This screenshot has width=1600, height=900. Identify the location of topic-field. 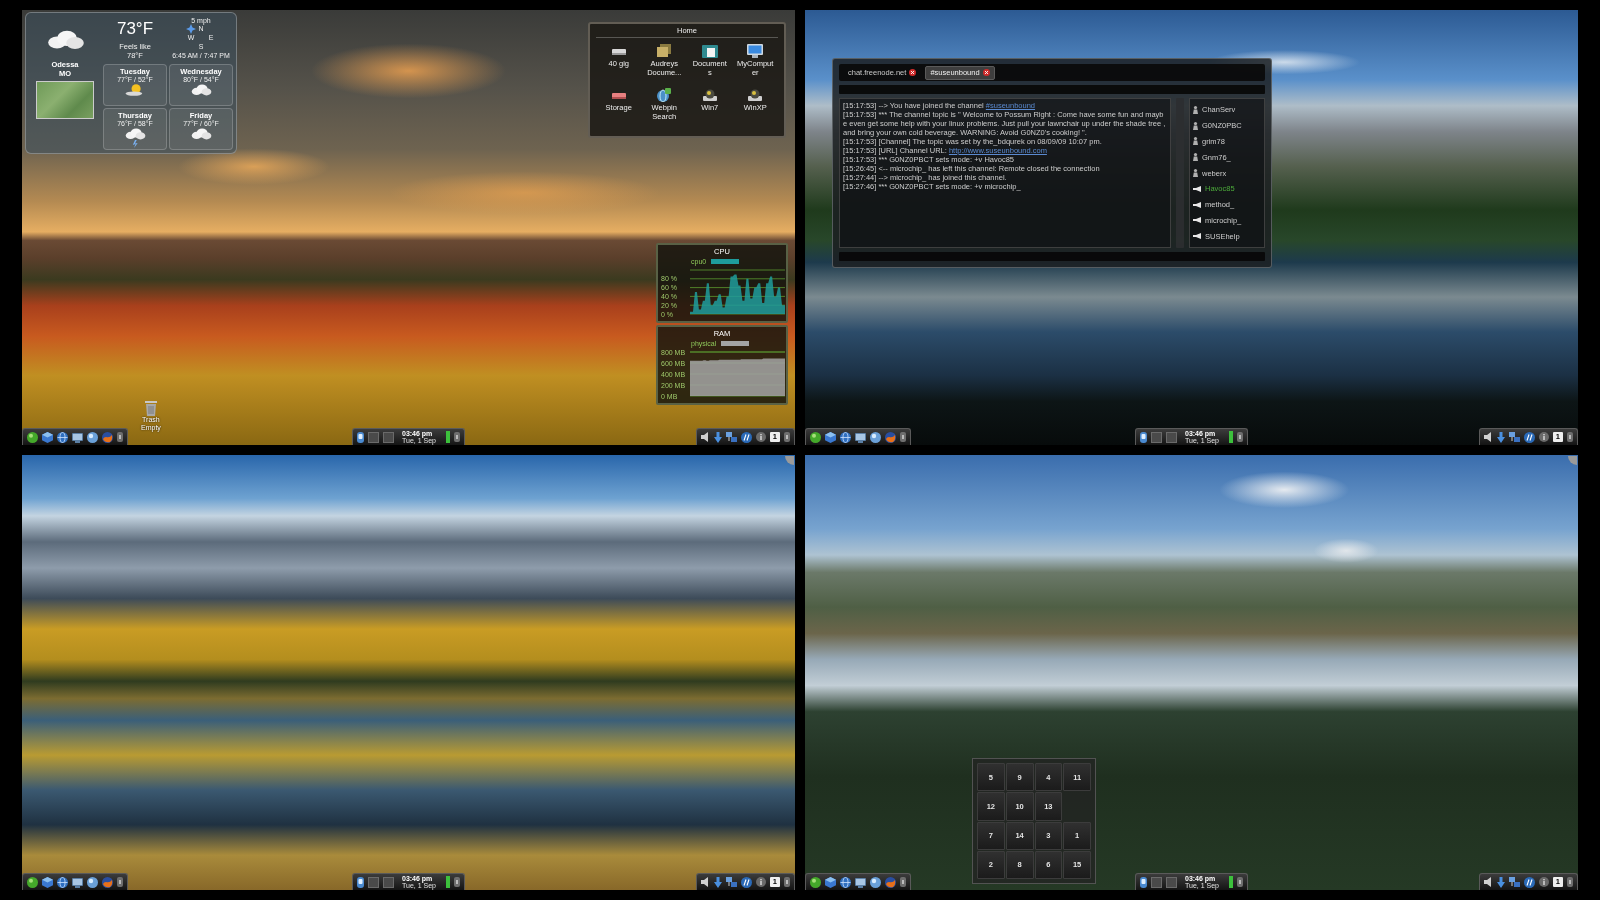
(1052, 89).